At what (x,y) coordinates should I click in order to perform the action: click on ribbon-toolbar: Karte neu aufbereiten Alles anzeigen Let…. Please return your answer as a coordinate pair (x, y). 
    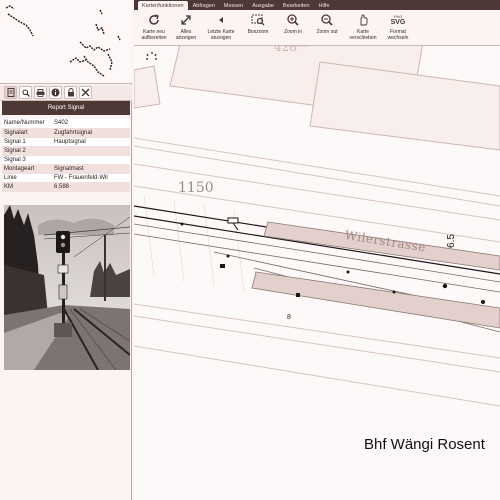
    Looking at the image, I should click on (317, 28).